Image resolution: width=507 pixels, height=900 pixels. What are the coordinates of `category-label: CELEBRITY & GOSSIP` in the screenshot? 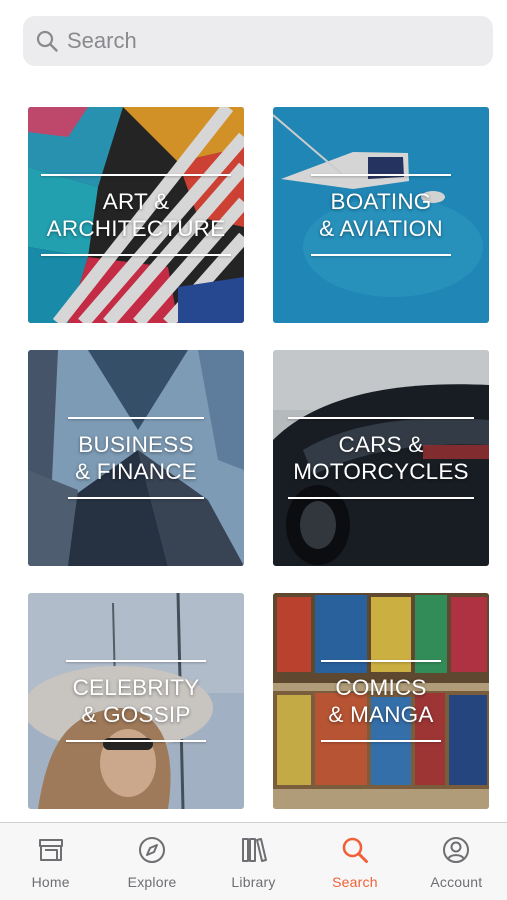 It's located at (136, 701).